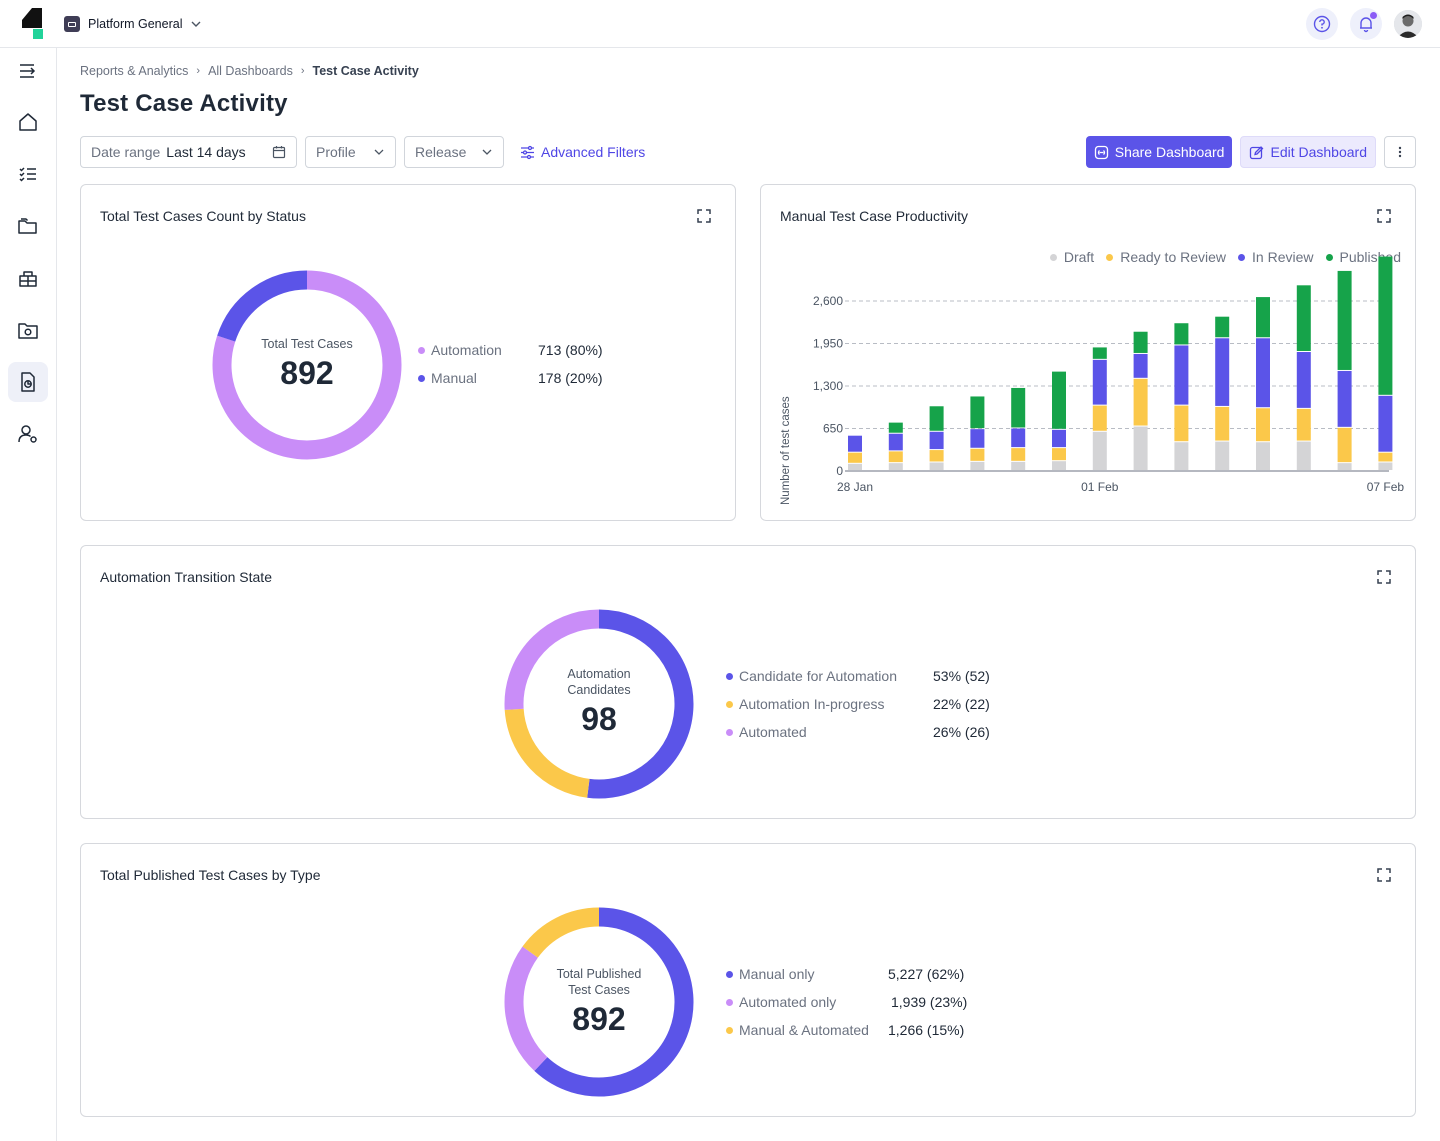 The height and width of the screenshot is (1141, 1440). What do you see at coordinates (1159, 152) in the screenshot?
I see `share-dashboard-button: Share Dashboard` at bounding box center [1159, 152].